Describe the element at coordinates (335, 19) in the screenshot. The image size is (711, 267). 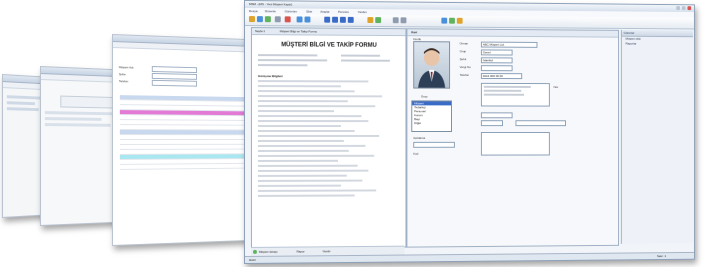
I see `prev-record-icon` at that location.